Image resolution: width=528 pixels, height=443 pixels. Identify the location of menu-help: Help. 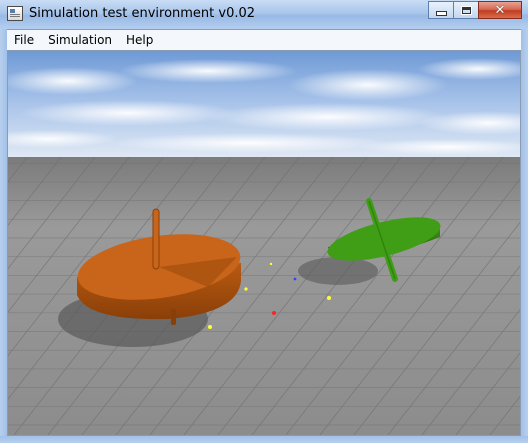
(139, 40).